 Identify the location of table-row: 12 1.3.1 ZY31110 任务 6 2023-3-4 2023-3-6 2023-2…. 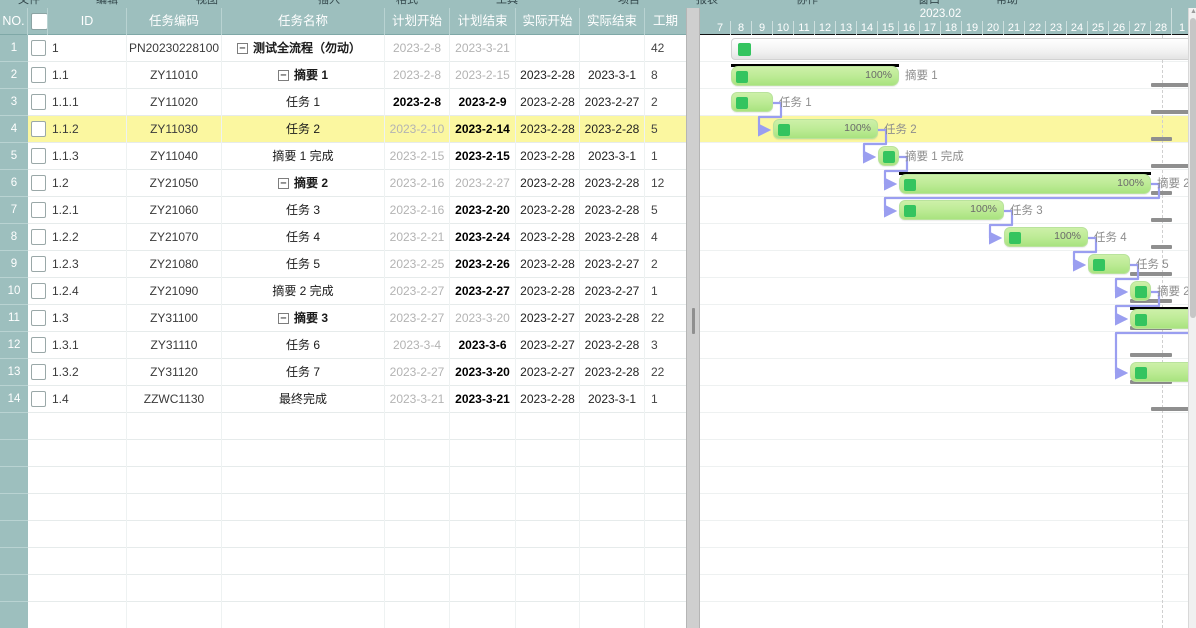
(343, 345).